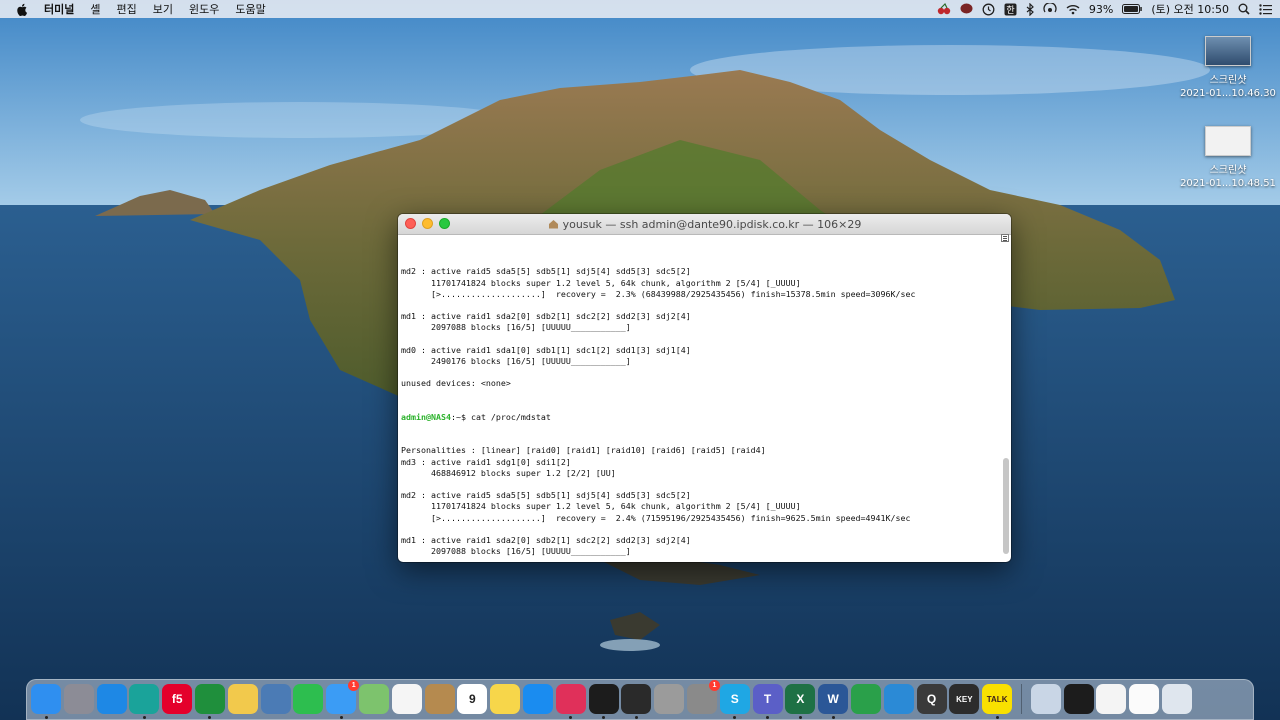 The width and height of the screenshot is (1280, 720). I want to click on dock-icon-label: W, so click(833, 699).